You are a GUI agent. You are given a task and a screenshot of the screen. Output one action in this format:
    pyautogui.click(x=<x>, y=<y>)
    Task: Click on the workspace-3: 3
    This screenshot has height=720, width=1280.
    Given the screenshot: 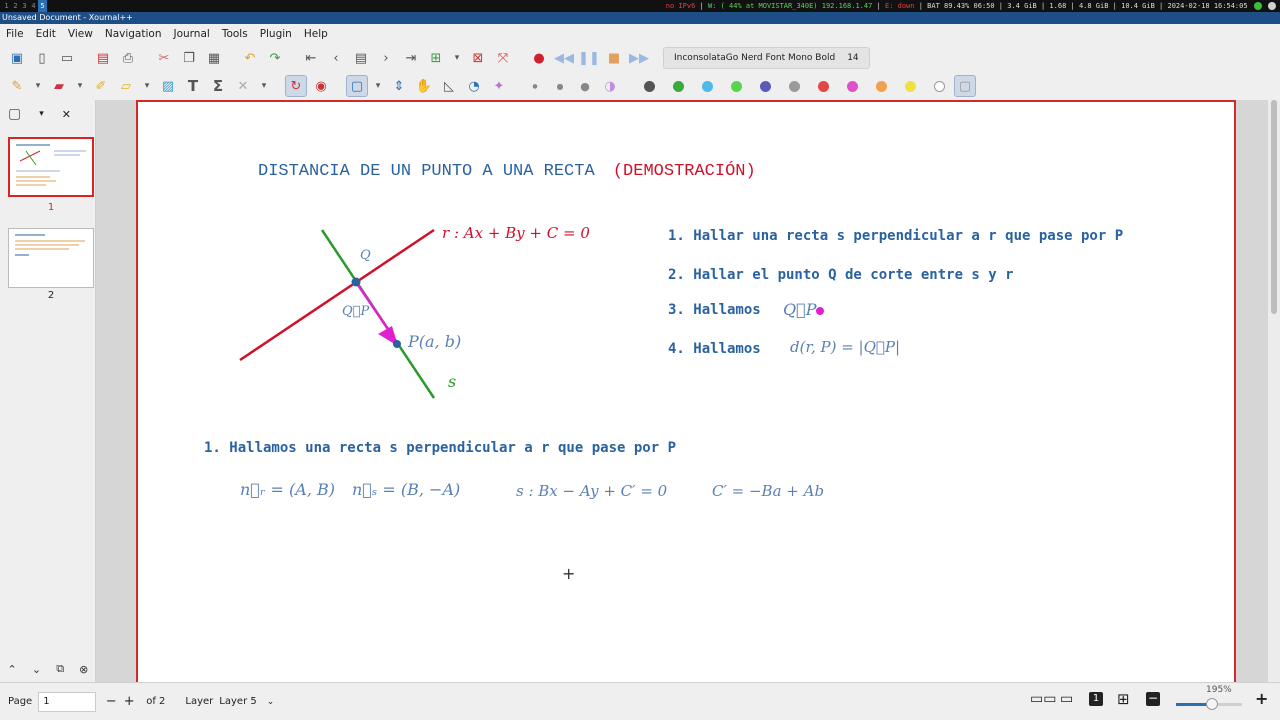 What is the action you would take?
    pyautogui.click(x=24, y=6)
    